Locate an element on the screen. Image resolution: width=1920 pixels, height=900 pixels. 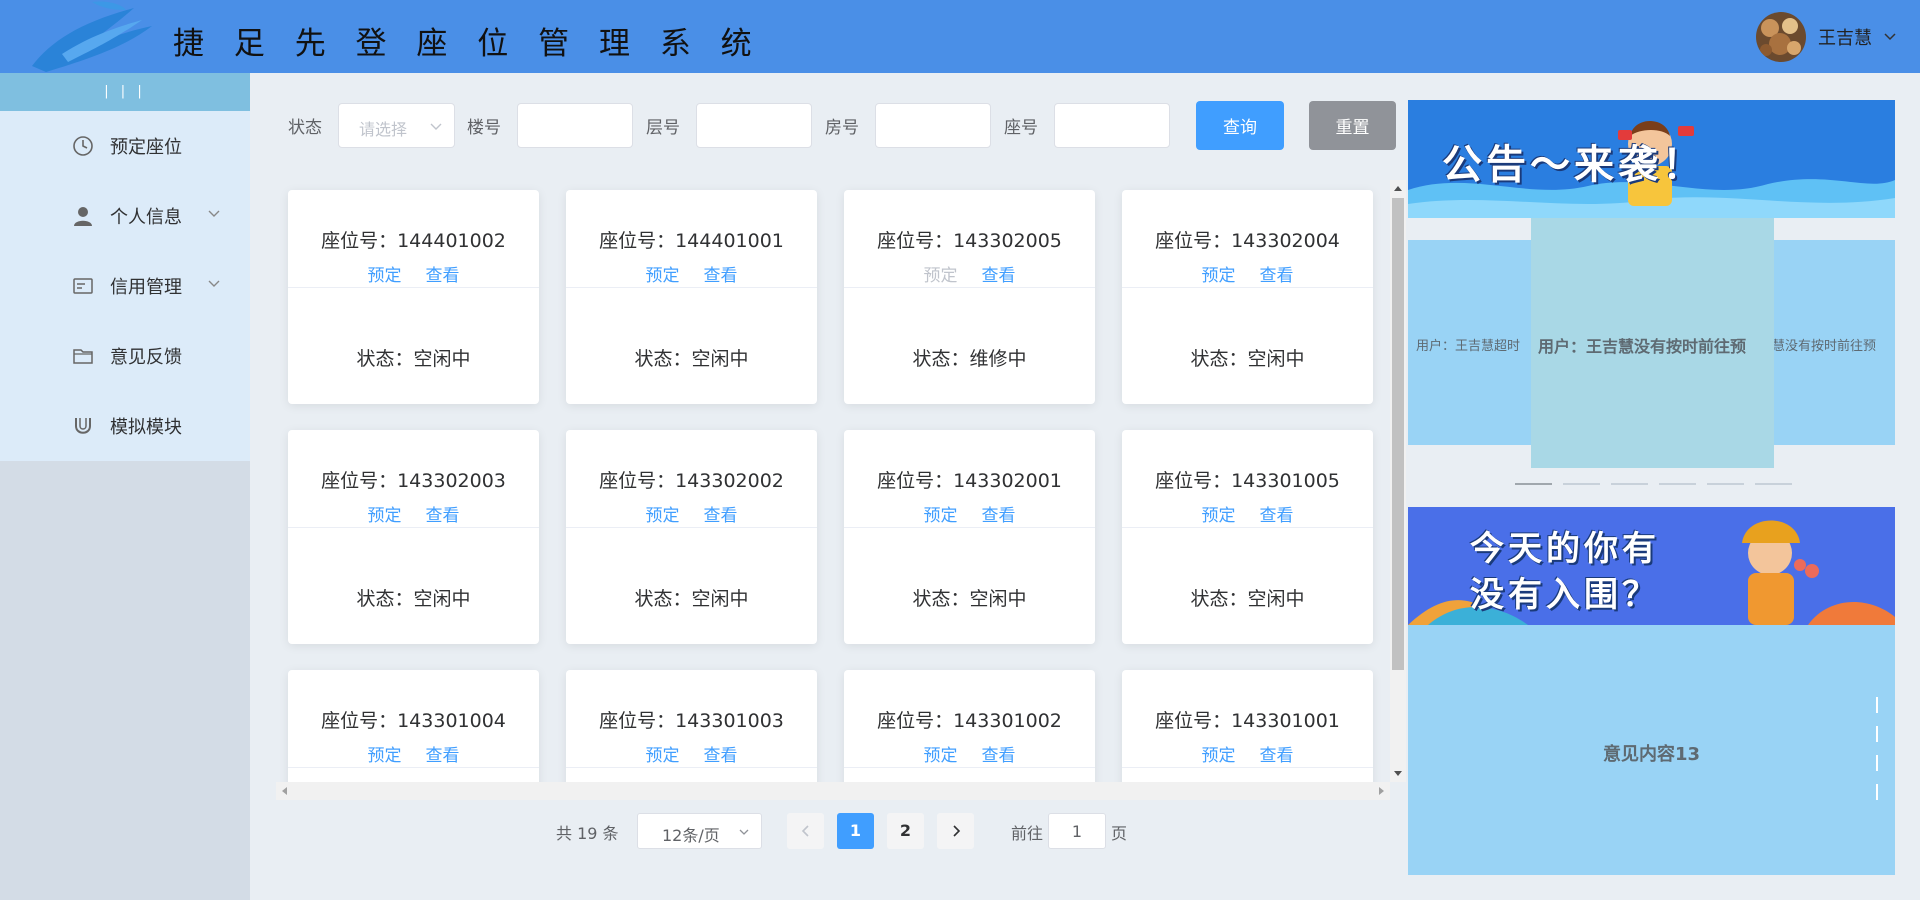
building-input is located at coordinates (575, 125).